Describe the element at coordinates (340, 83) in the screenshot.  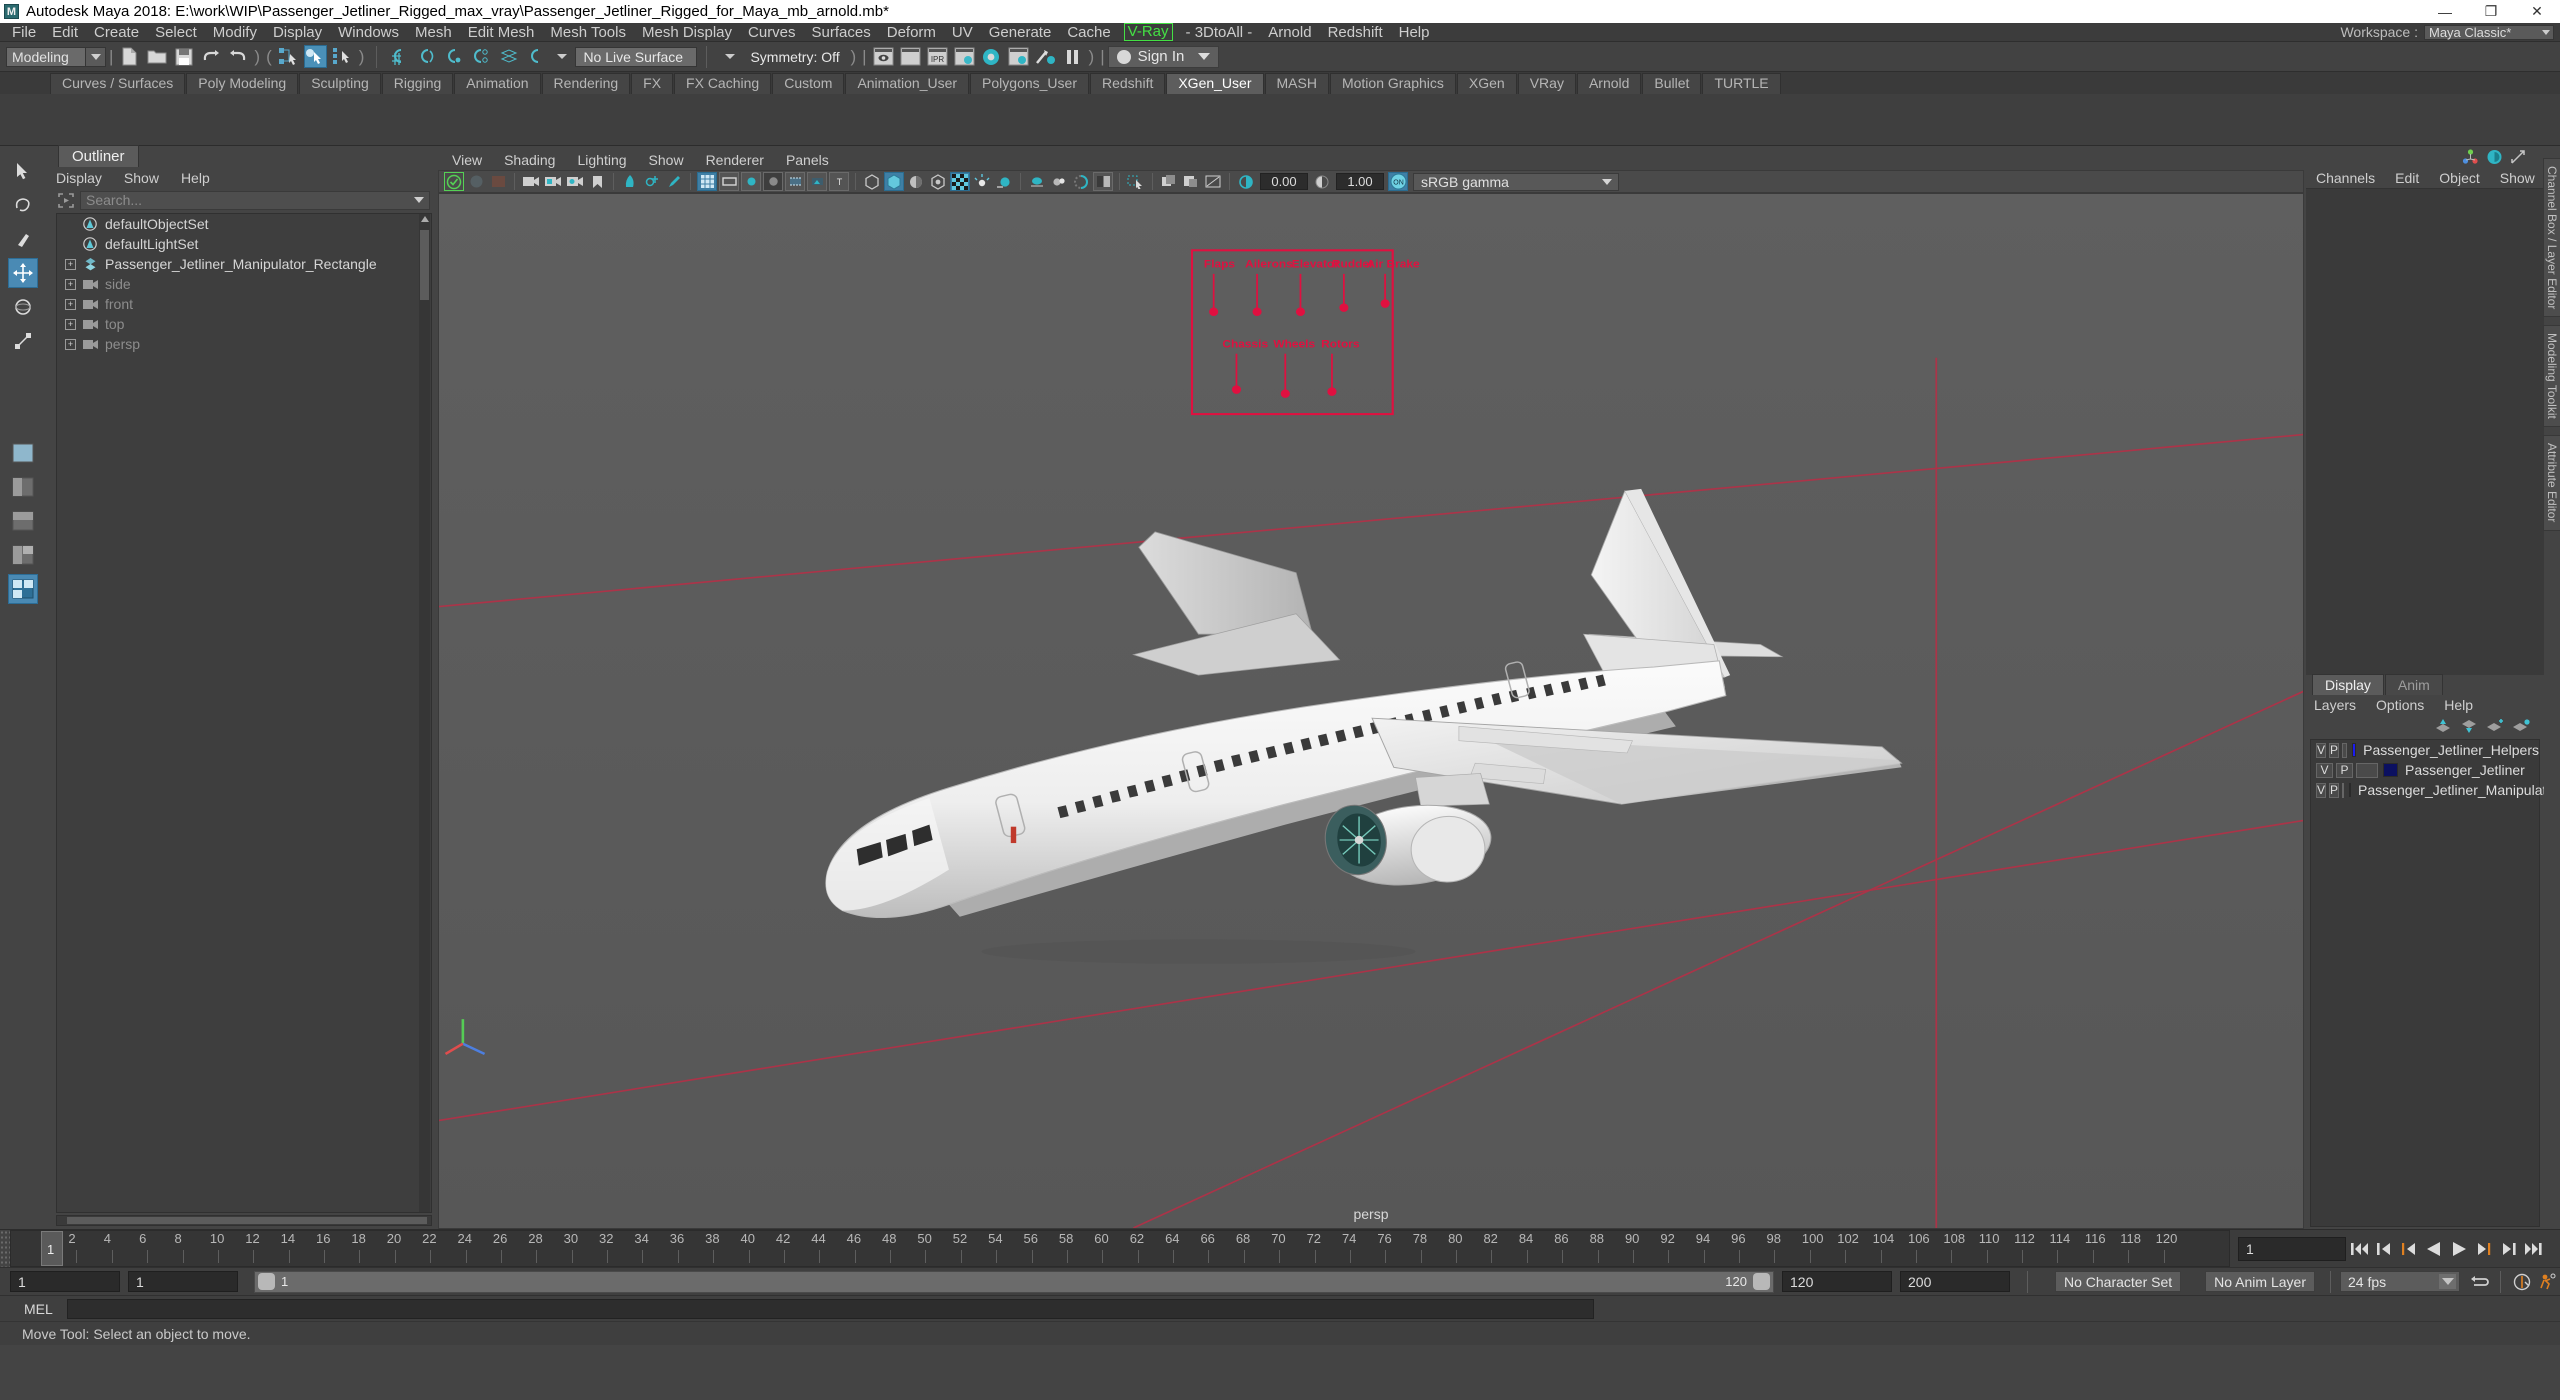
I see `shelf-tab-sculpting: Sculpting` at that location.